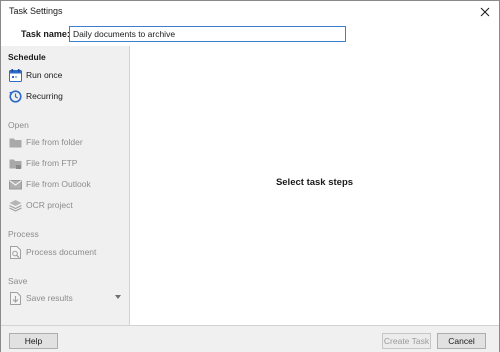 Image resolution: width=500 pixels, height=352 pixels. What do you see at coordinates (15, 184) in the screenshot?
I see `outlook-mail-icon` at bounding box center [15, 184].